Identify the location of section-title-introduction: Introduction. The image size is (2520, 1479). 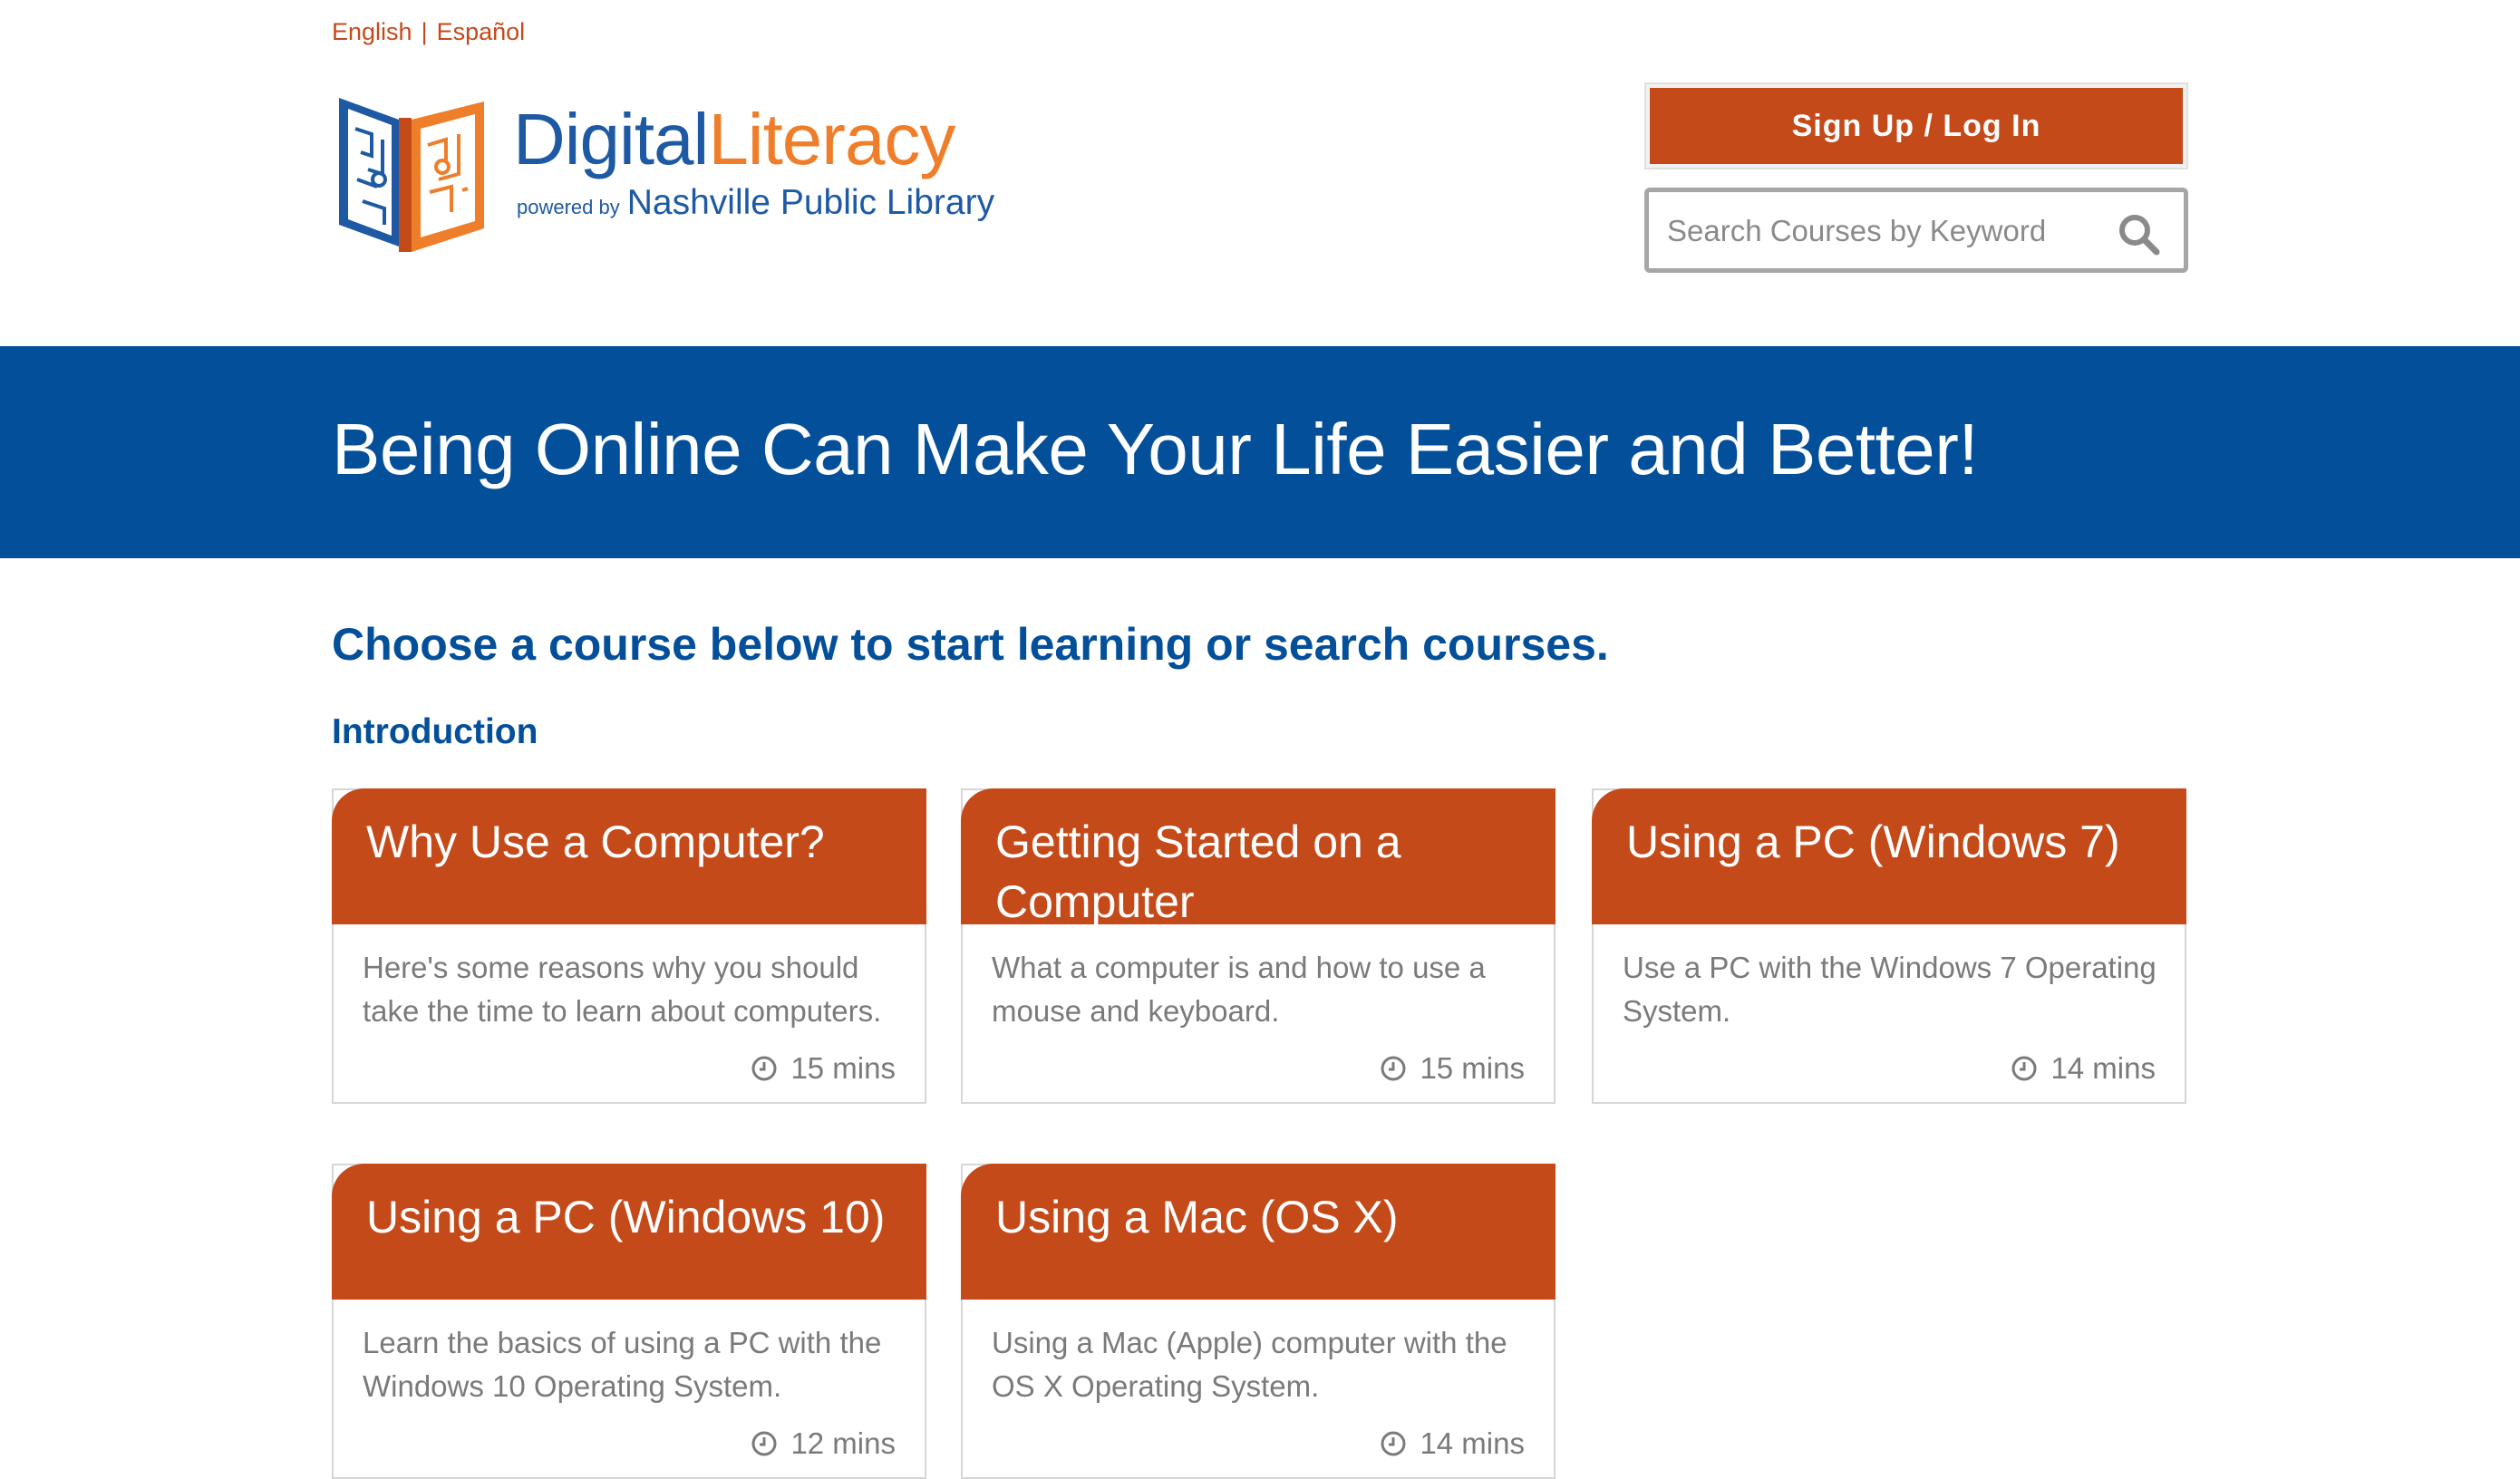
(435, 731).